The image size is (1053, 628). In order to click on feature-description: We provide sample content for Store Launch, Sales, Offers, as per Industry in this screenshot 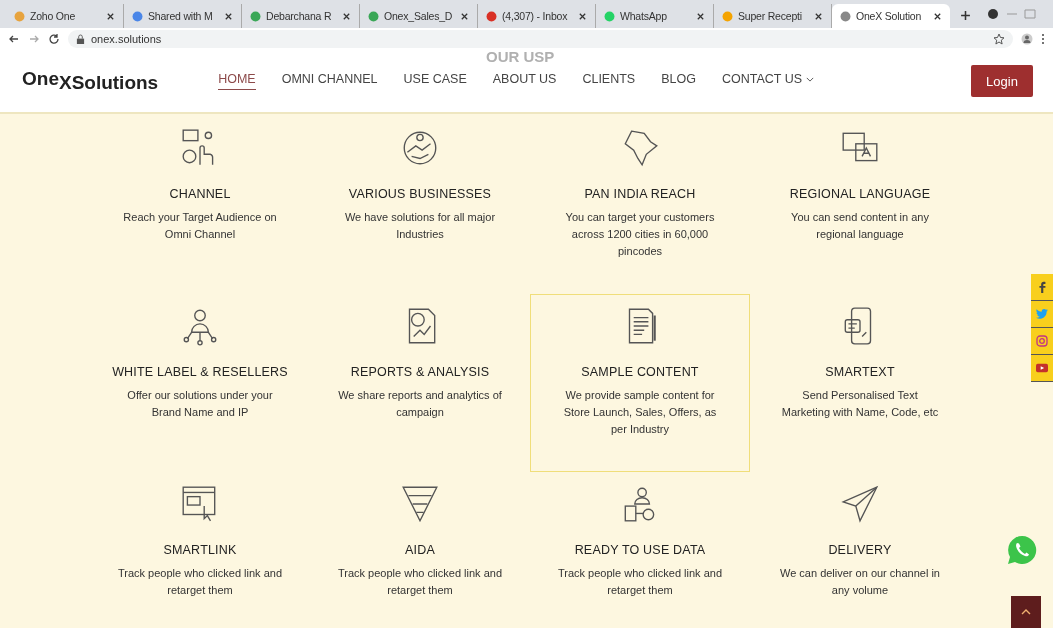, I will do `click(640, 412)`.